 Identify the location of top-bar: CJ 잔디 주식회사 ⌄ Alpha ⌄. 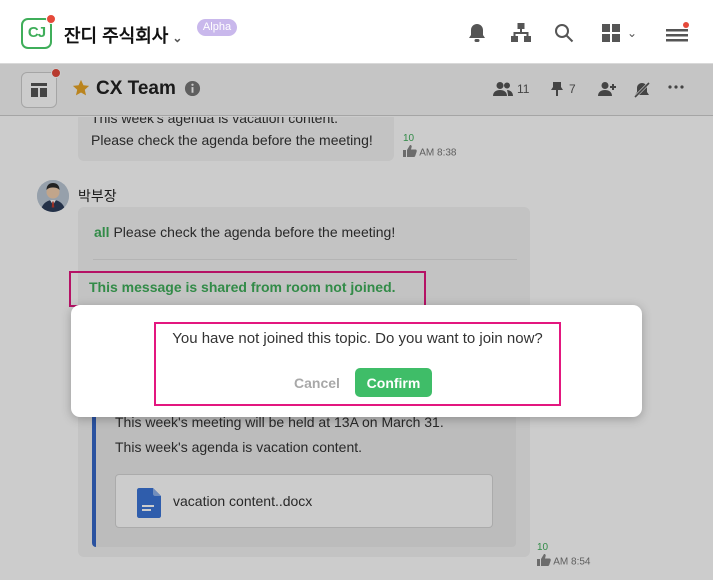
(356, 32).